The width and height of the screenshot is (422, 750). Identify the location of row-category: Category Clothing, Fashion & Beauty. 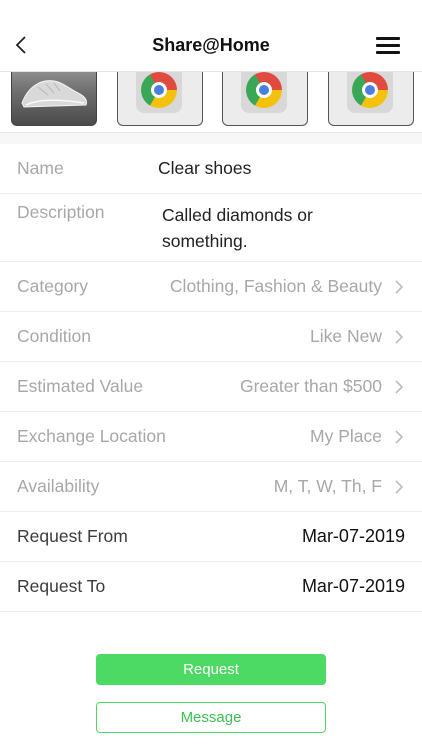
(211, 287).